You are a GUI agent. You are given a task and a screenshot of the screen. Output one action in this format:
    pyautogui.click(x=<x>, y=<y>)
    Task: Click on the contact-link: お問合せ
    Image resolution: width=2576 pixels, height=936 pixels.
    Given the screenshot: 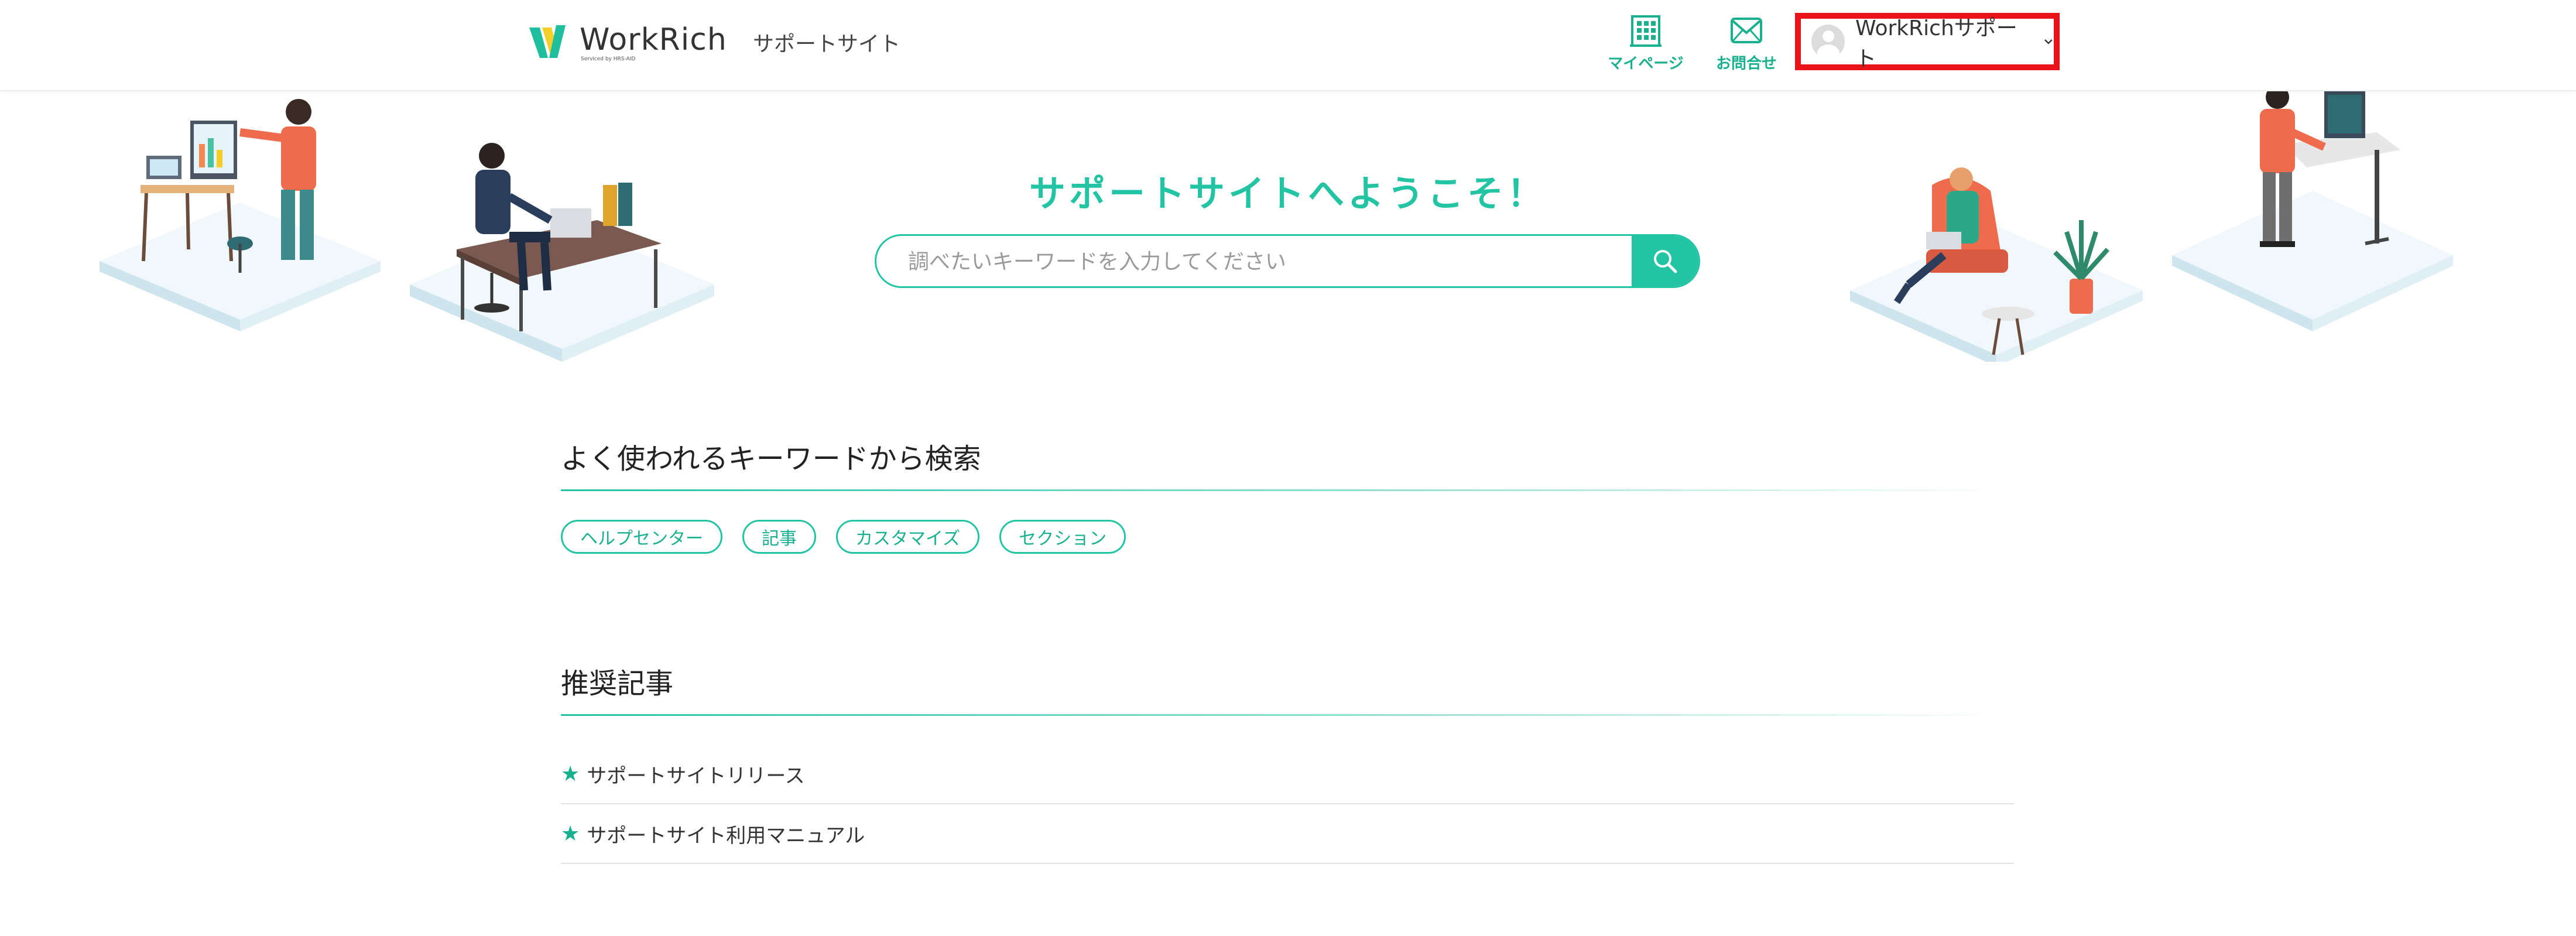 What is the action you would take?
    pyautogui.click(x=1746, y=46)
    